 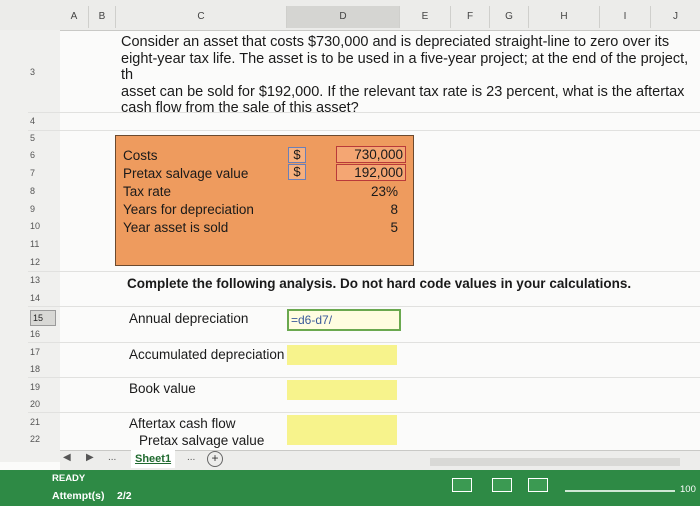 What do you see at coordinates (147, 191) in the screenshot?
I see `tax-rate-label: Tax rate` at bounding box center [147, 191].